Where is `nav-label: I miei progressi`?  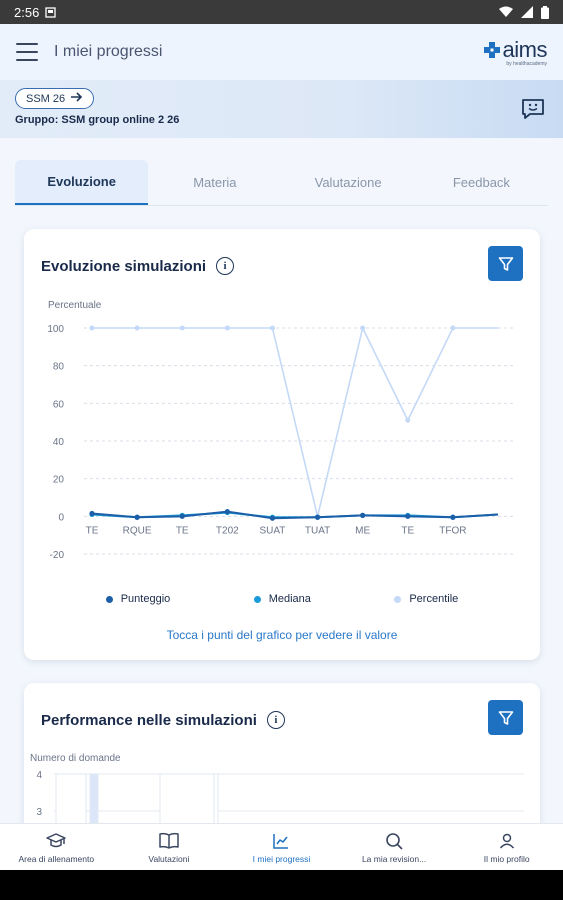
nav-label: I miei progressi is located at coordinates (281, 858).